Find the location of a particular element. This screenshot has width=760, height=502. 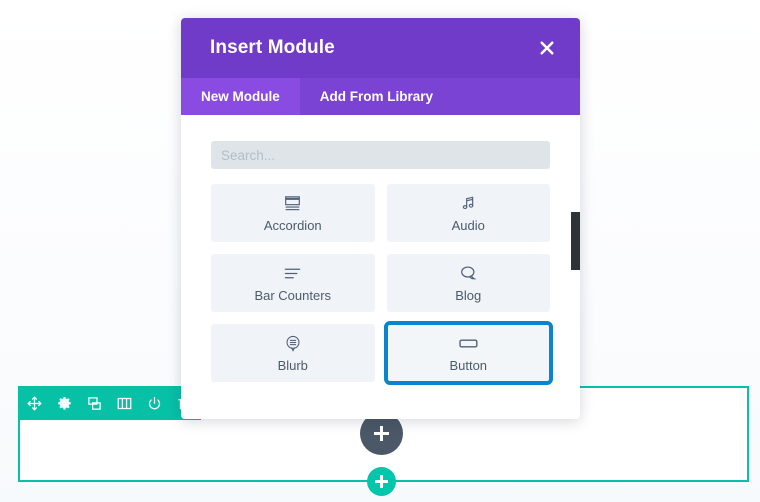

duplicate-icon is located at coordinates (94, 403).